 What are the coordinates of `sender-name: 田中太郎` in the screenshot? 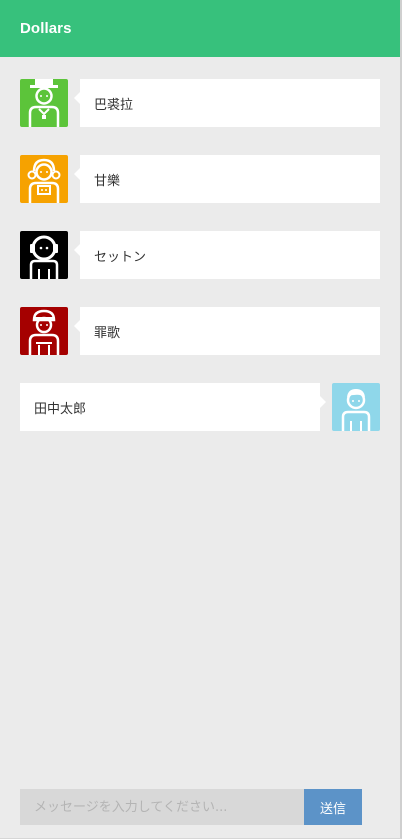 It's located at (60, 409).